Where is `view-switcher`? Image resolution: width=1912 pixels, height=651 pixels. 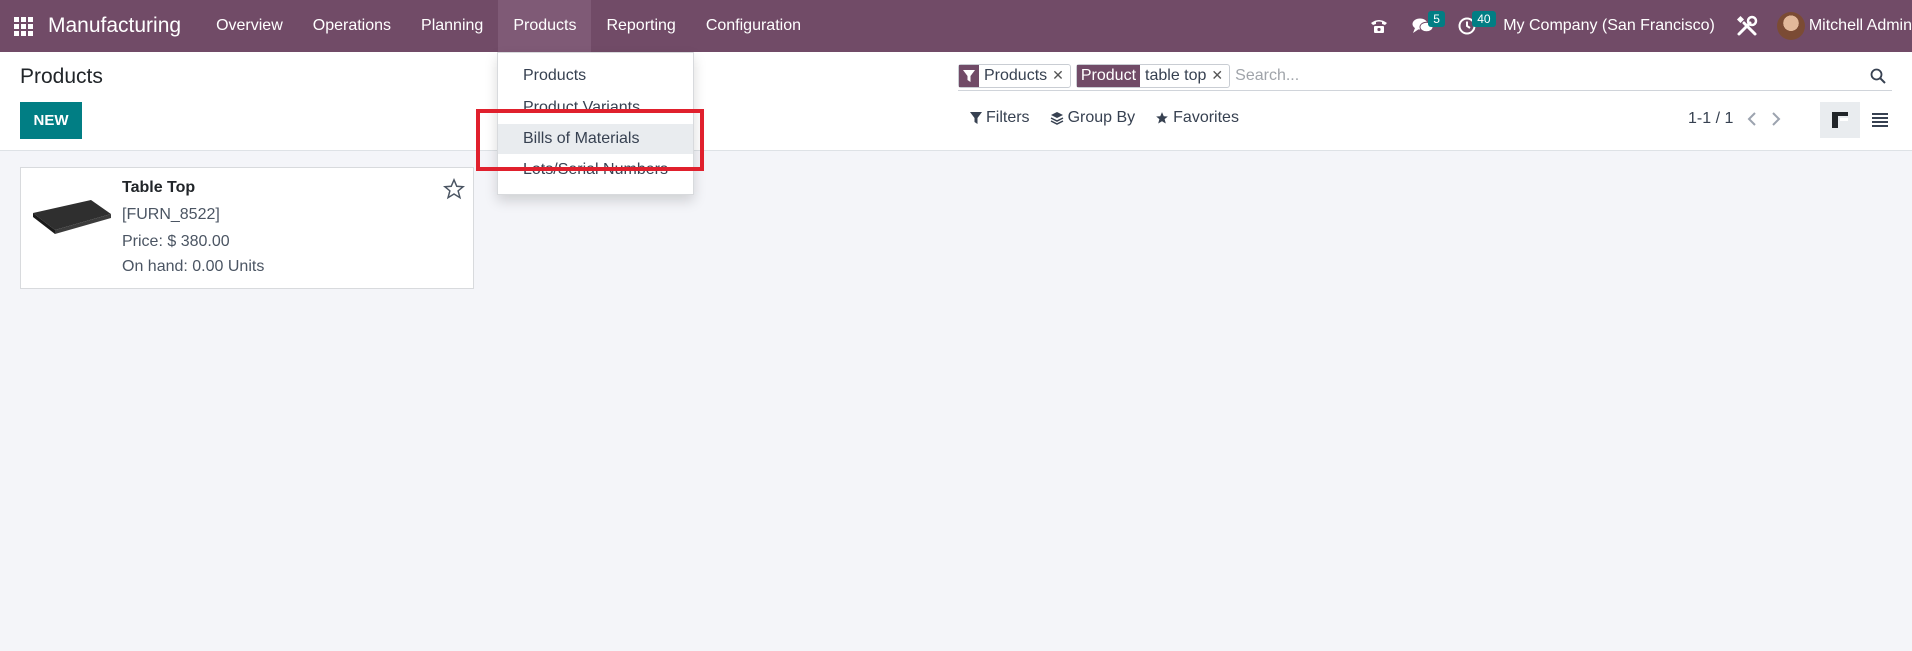 view-switcher is located at coordinates (1860, 120).